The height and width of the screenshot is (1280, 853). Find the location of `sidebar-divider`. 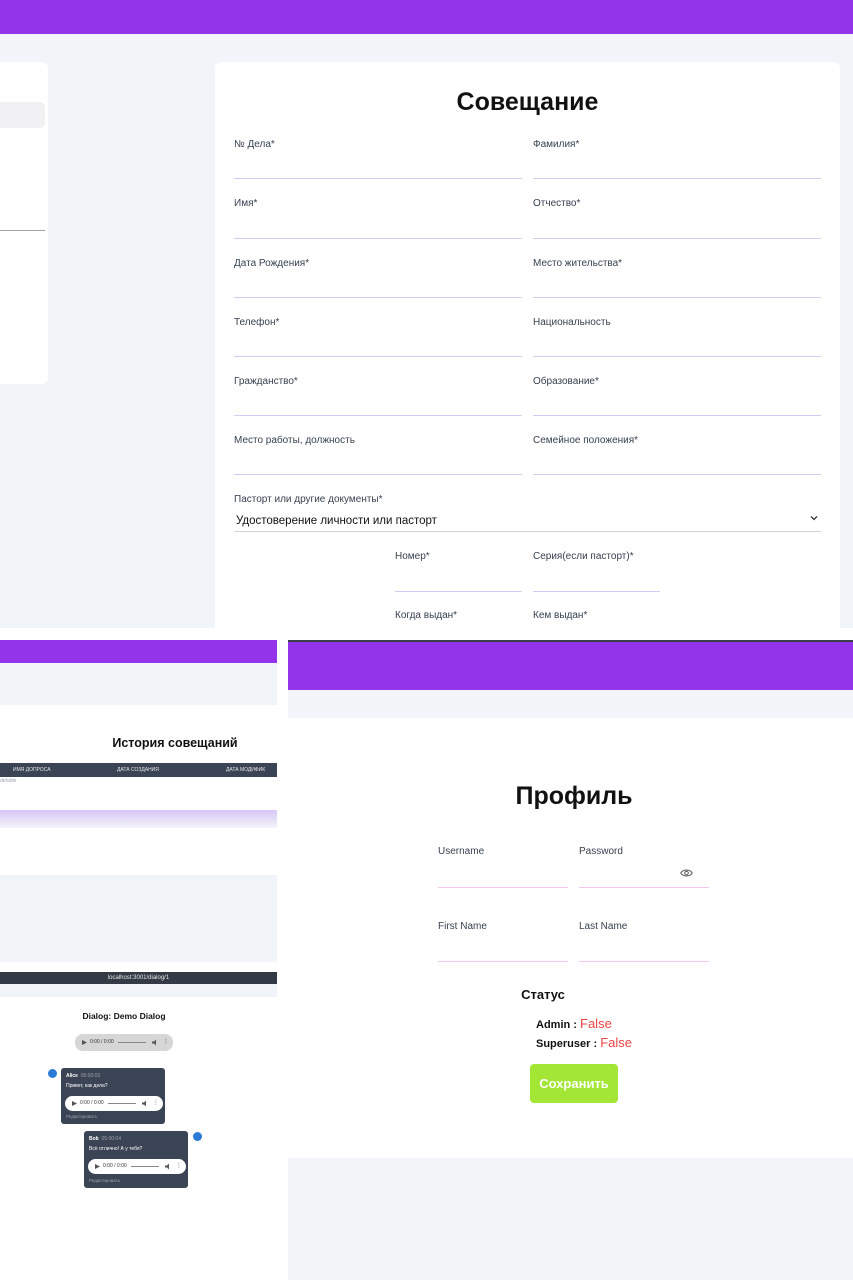

sidebar-divider is located at coordinates (22, 230).